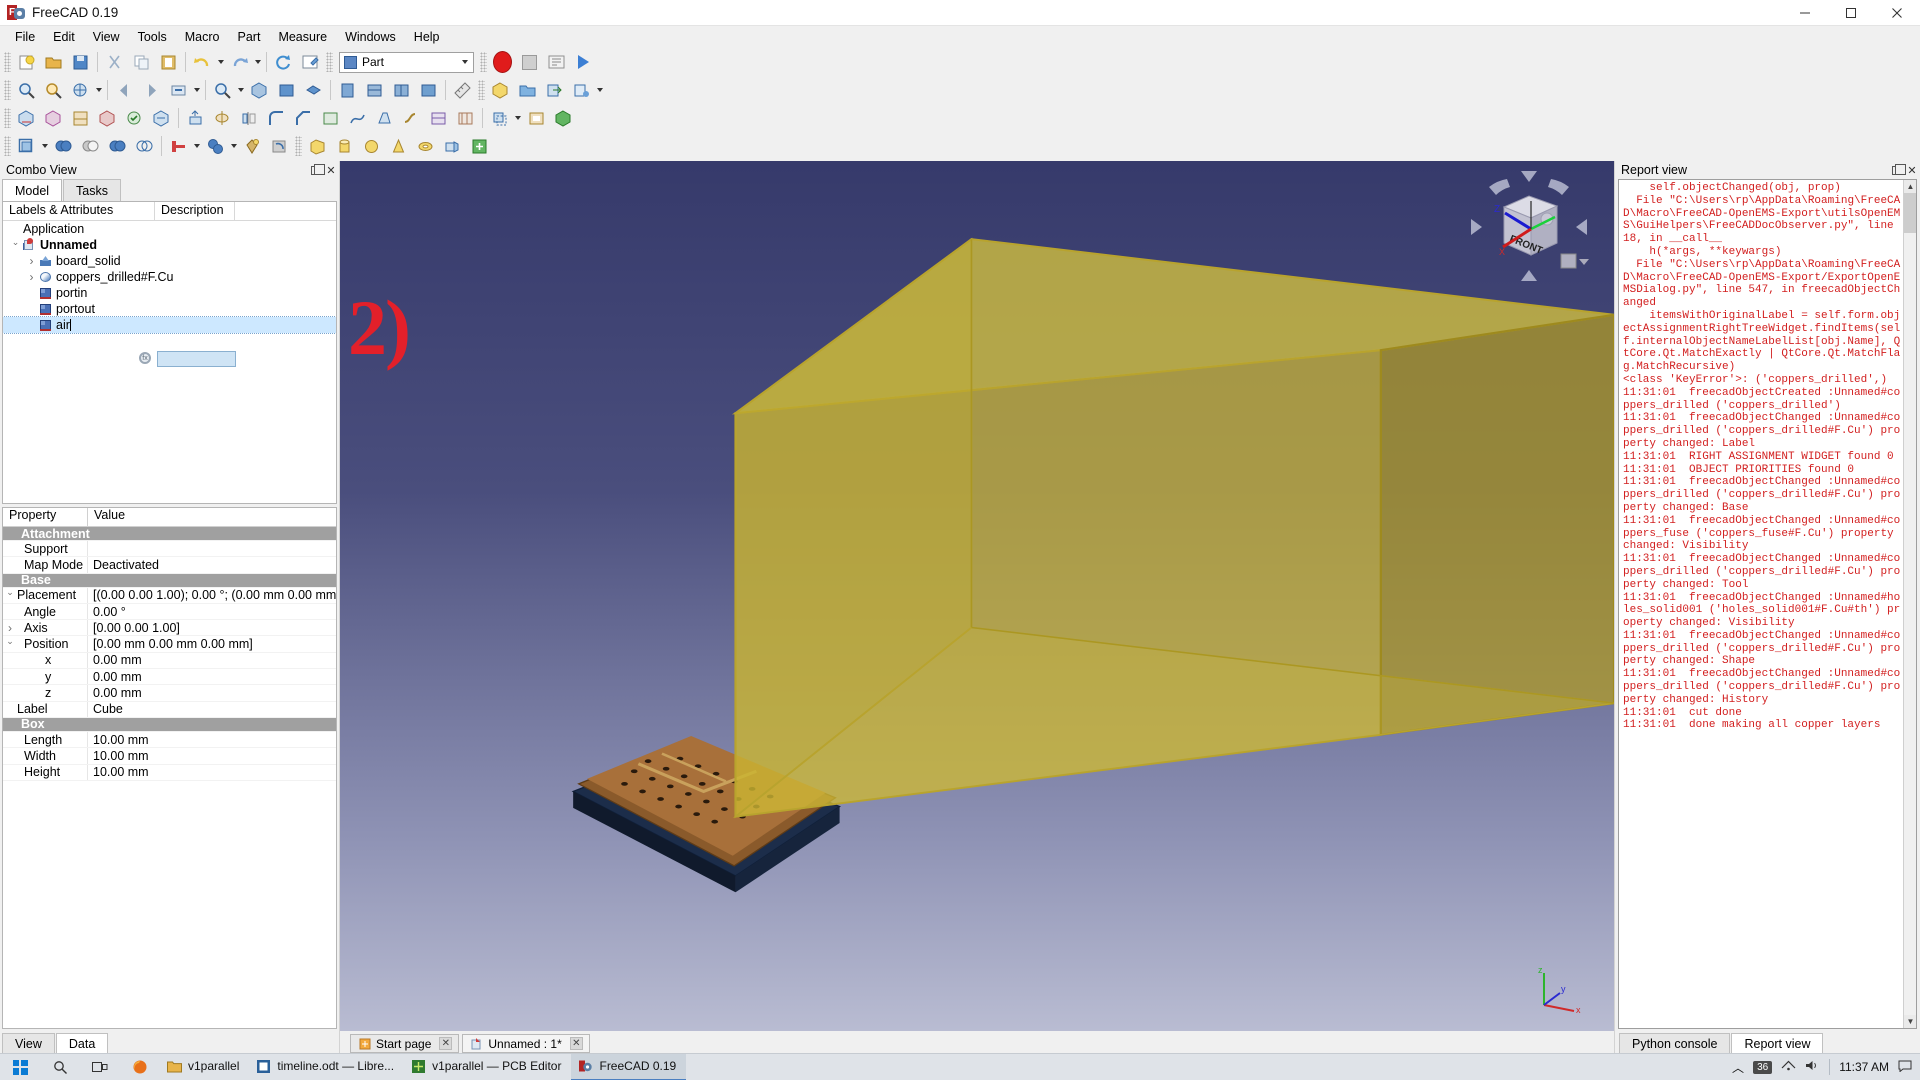 This screenshot has width=1920, height=1080. I want to click on make-face-button, so click(330, 118).